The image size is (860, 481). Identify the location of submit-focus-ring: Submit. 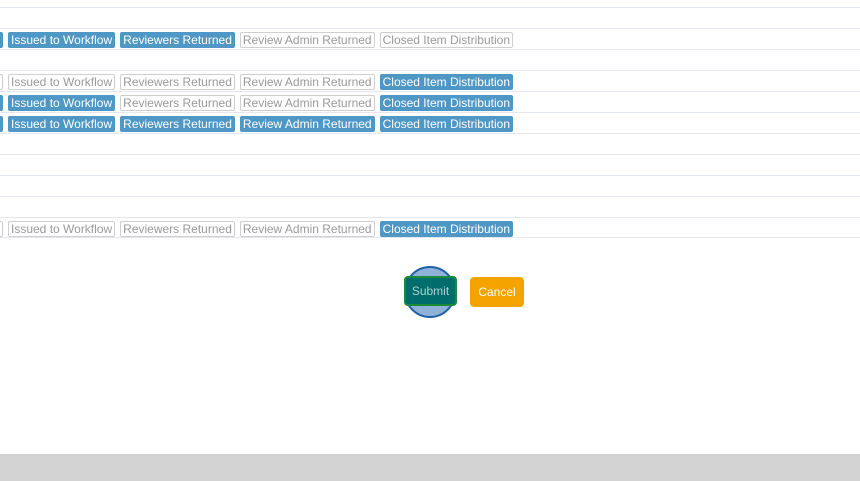
(430, 292).